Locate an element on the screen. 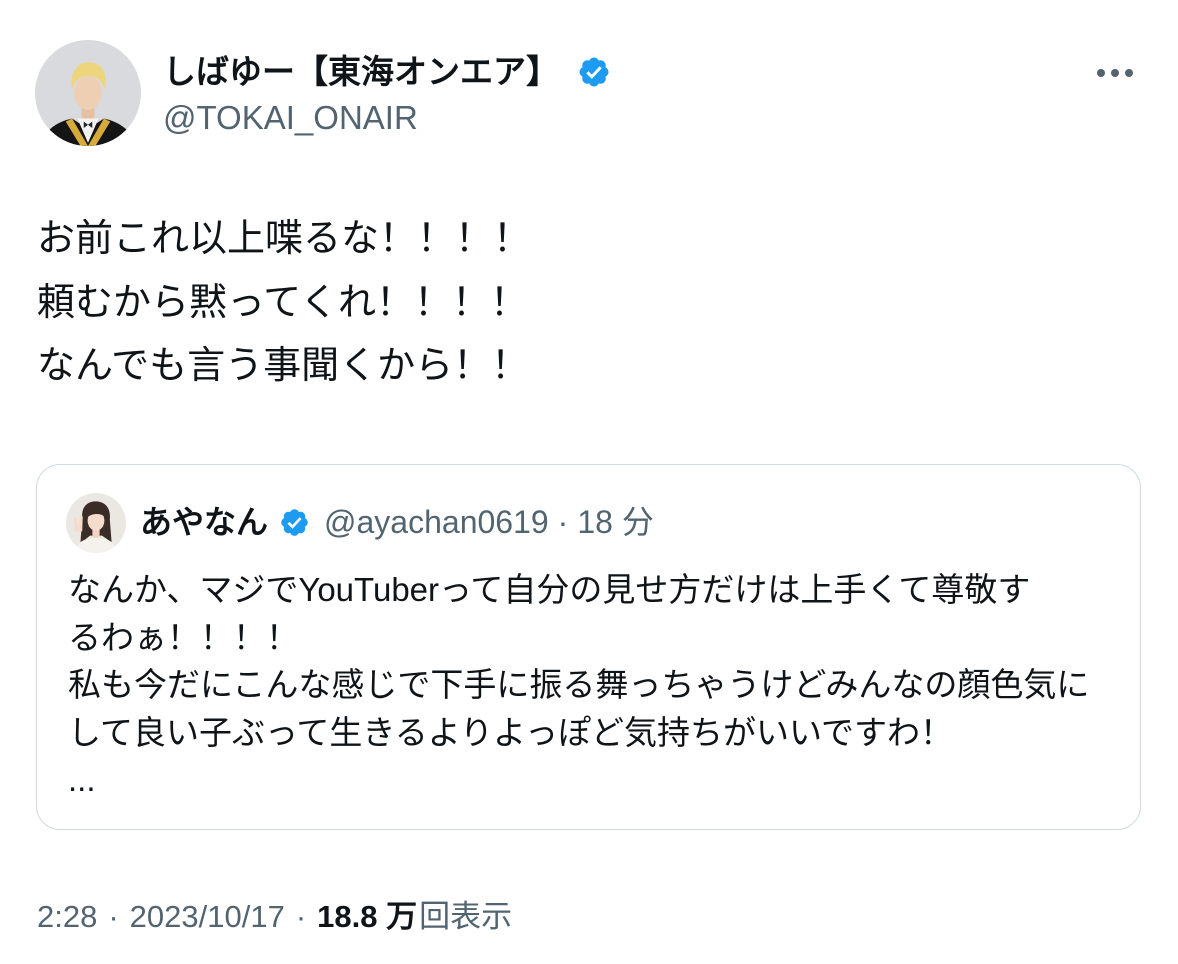 The height and width of the screenshot is (964, 1178). quote-header: あやなん @ayachan0619 · 18 分 is located at coordinates (397, 522).